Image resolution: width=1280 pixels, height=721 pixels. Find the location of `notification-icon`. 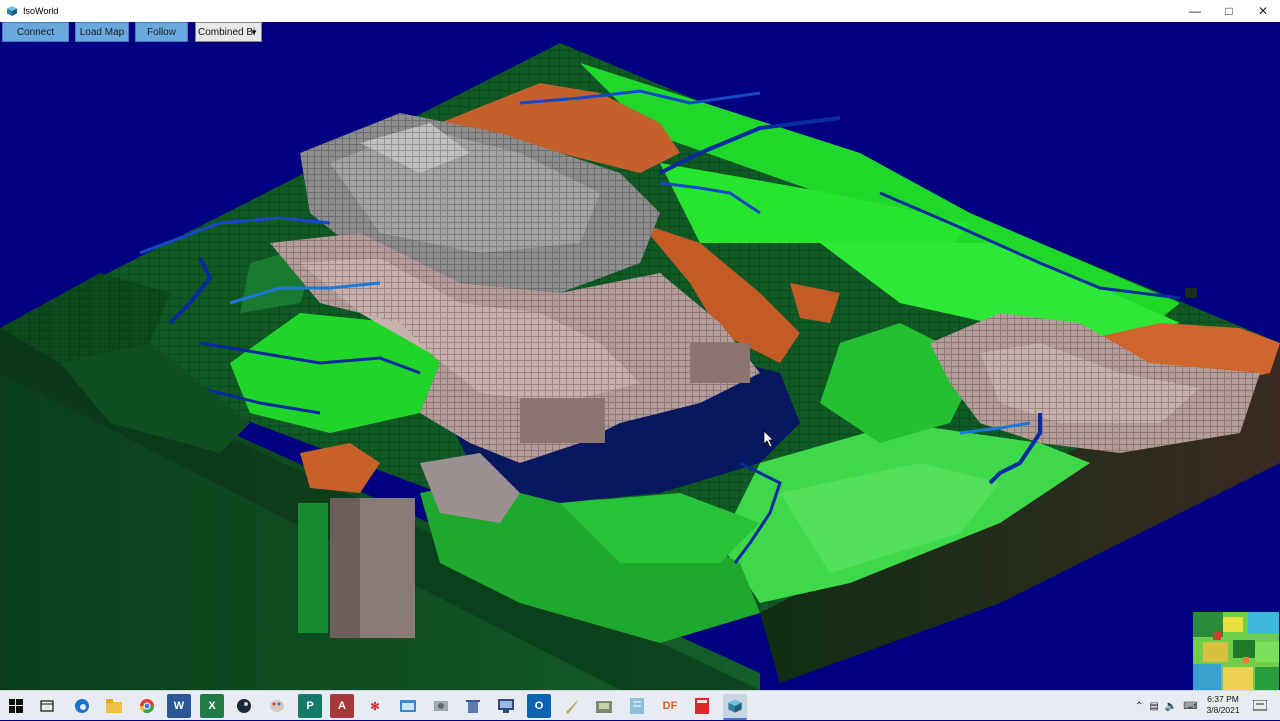

notification-icon is located at coordinates (1260, 706).